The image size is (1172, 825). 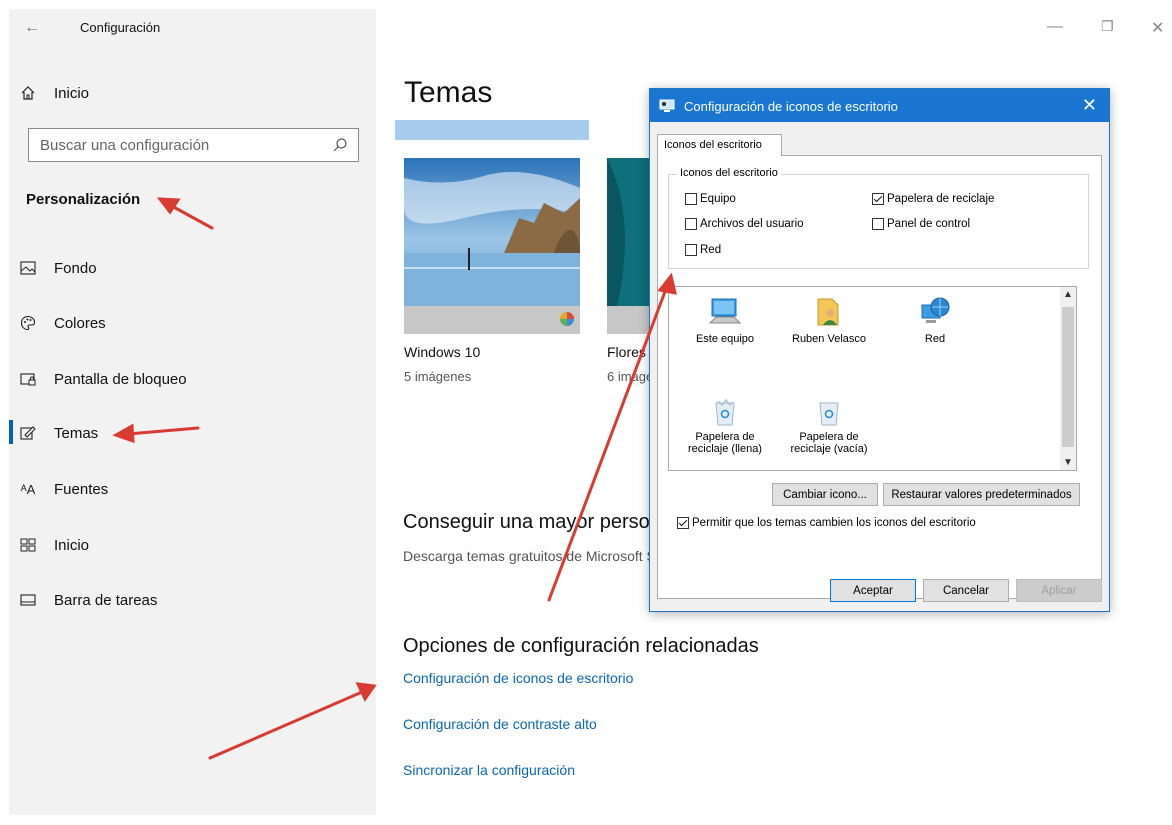 What do you see at coordinates (28, 545) in the screenshot?
I see `start-grid-icon` at bounding box center [28, 545].